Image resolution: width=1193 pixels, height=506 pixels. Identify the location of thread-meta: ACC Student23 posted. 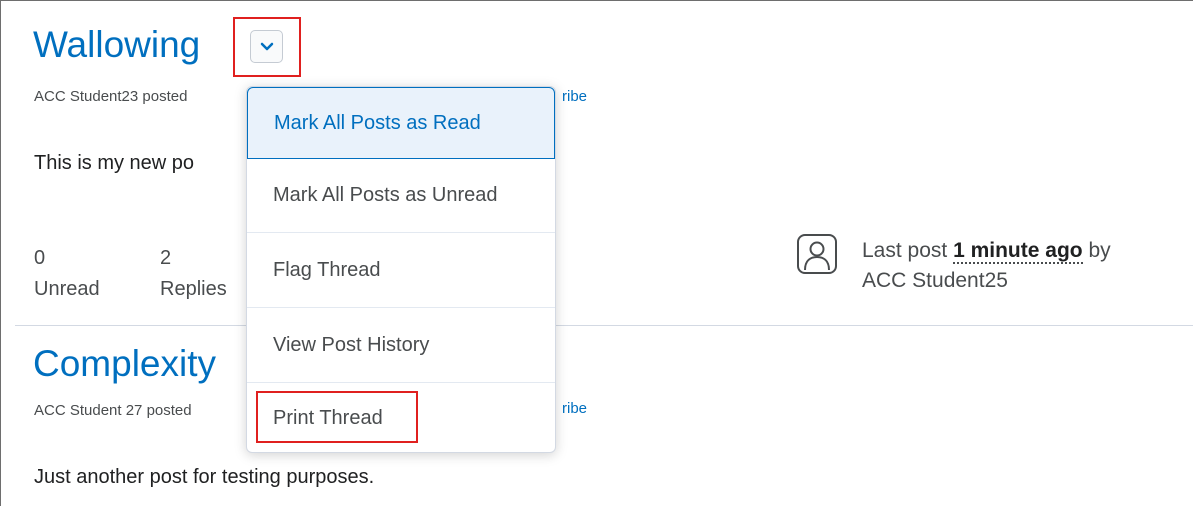
(111, 96).